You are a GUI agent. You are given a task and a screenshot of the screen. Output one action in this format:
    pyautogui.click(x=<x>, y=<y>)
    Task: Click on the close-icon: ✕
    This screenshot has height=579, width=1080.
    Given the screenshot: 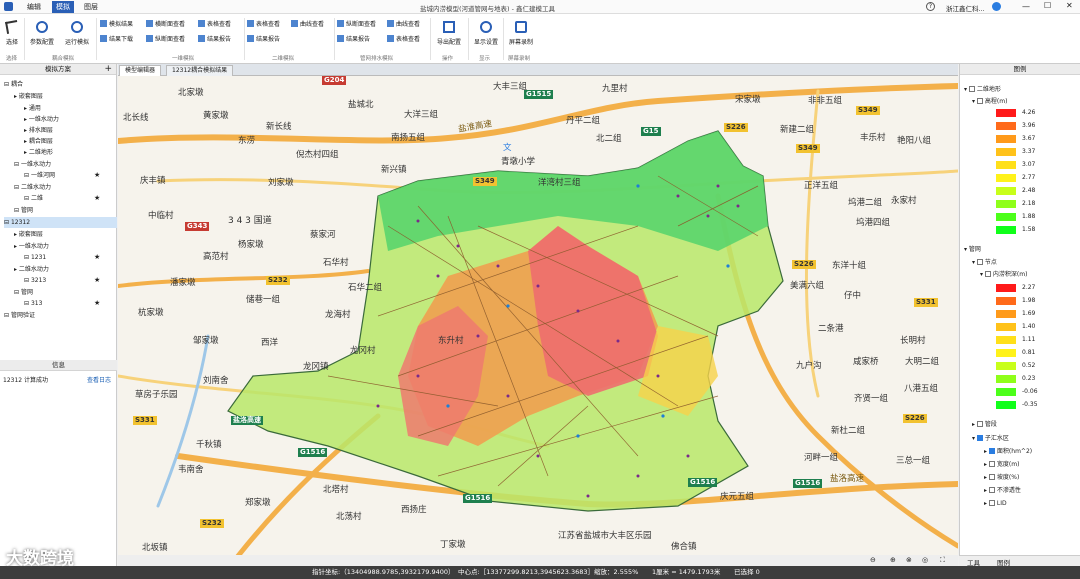 What is the action you would take?
    pyautogui.click(x=1069, y=5)
    